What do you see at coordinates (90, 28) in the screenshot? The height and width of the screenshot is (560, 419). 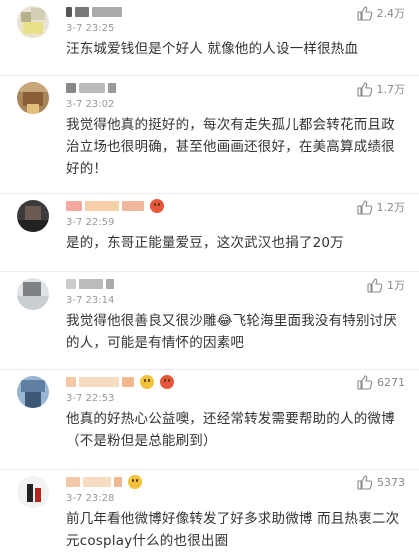 I see `comment-time: 3-7 23:25` at bounding box center [90, 28].